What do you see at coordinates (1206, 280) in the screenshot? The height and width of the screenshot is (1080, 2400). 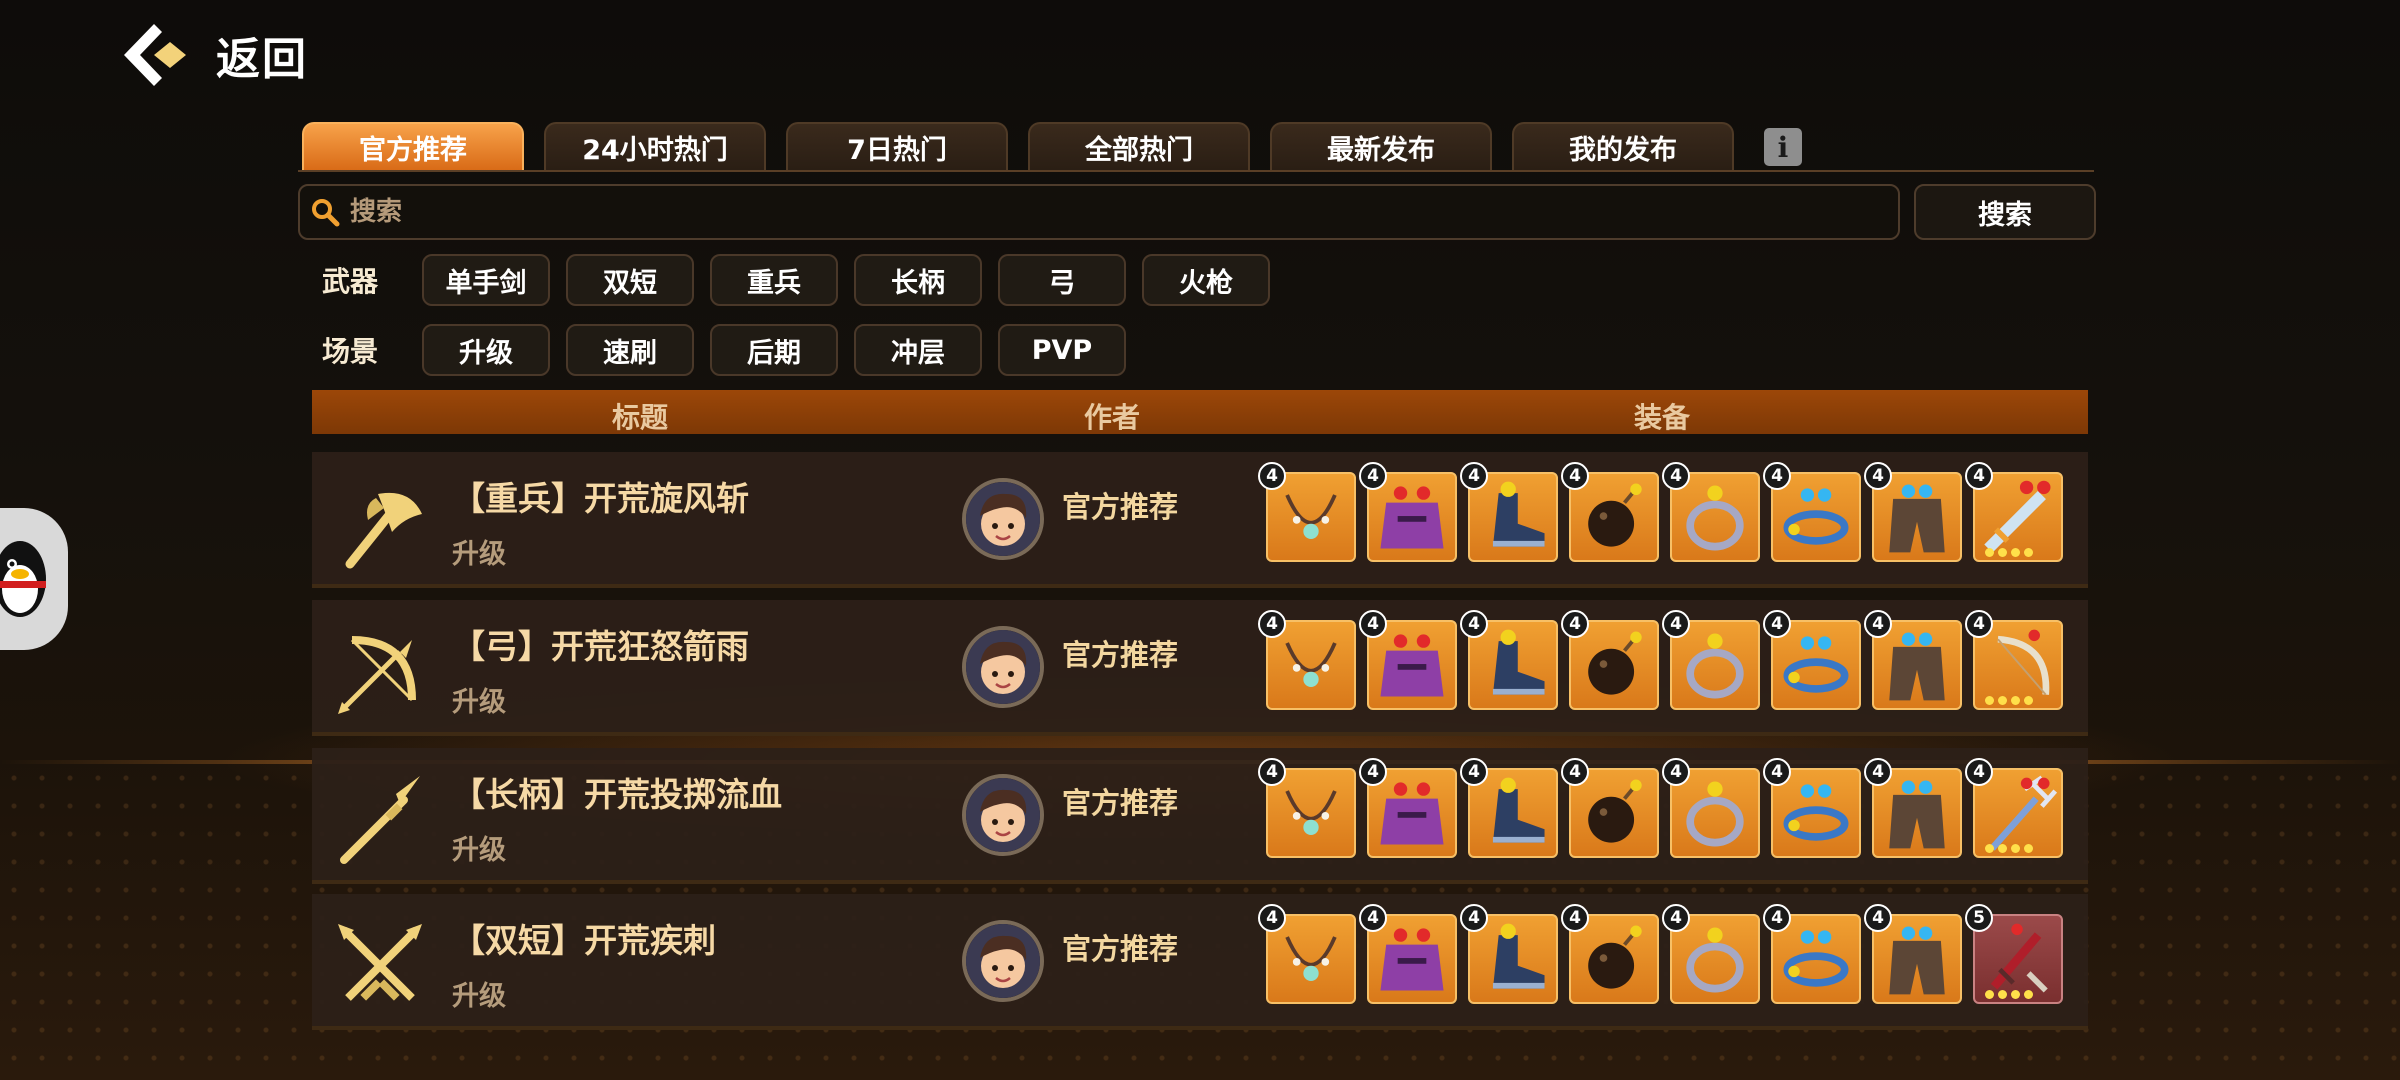 I see `weapon-filter-musket: 火枪` at bounding box center [1206, 280].